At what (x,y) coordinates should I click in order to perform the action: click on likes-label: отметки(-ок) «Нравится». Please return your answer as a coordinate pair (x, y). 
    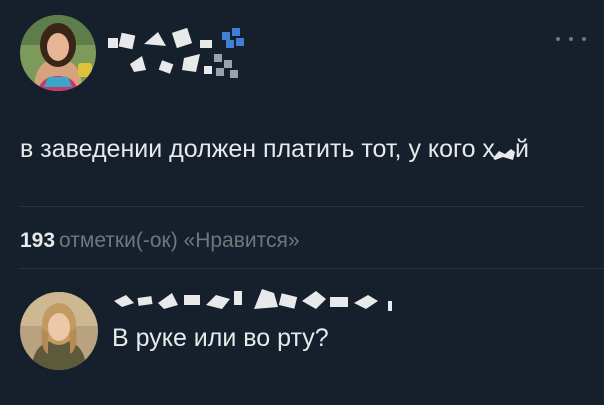
    Looking at the image, I should click on (179, 240).